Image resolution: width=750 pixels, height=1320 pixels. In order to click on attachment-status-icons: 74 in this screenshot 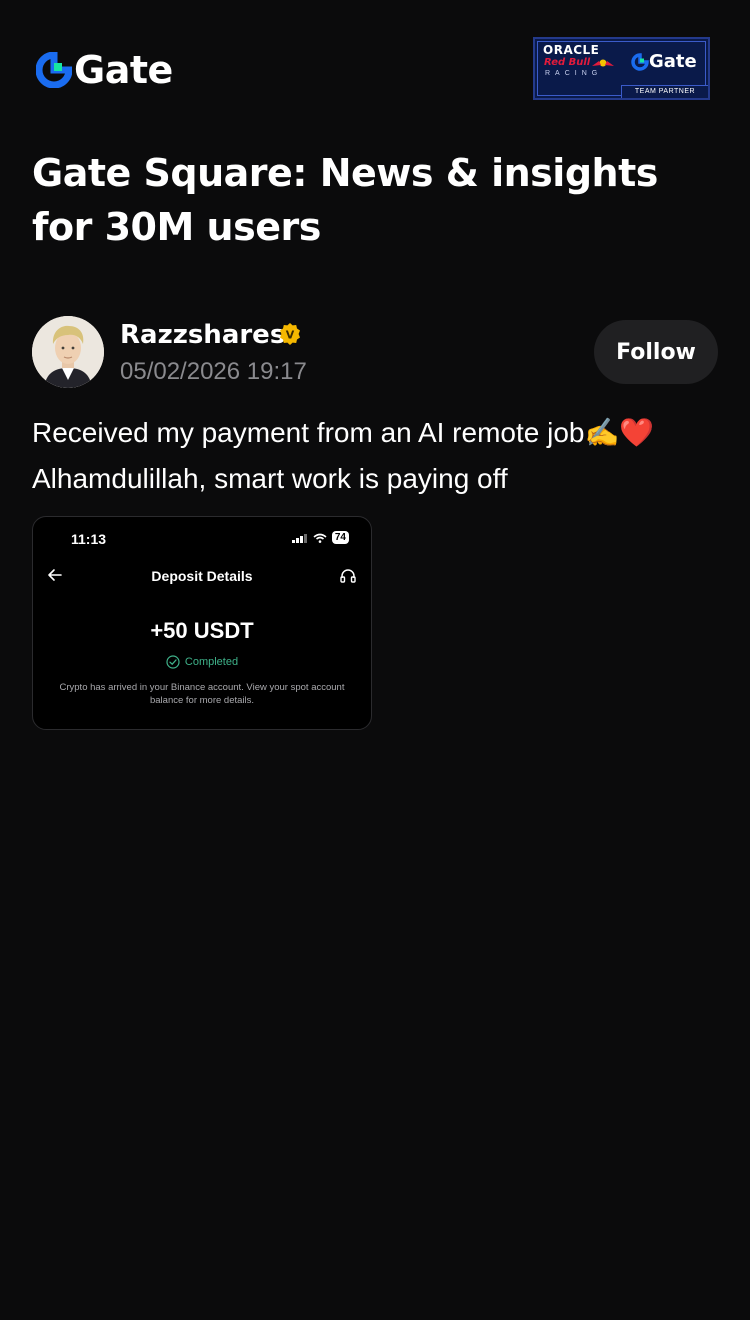, I will do `click(320, 537)`.